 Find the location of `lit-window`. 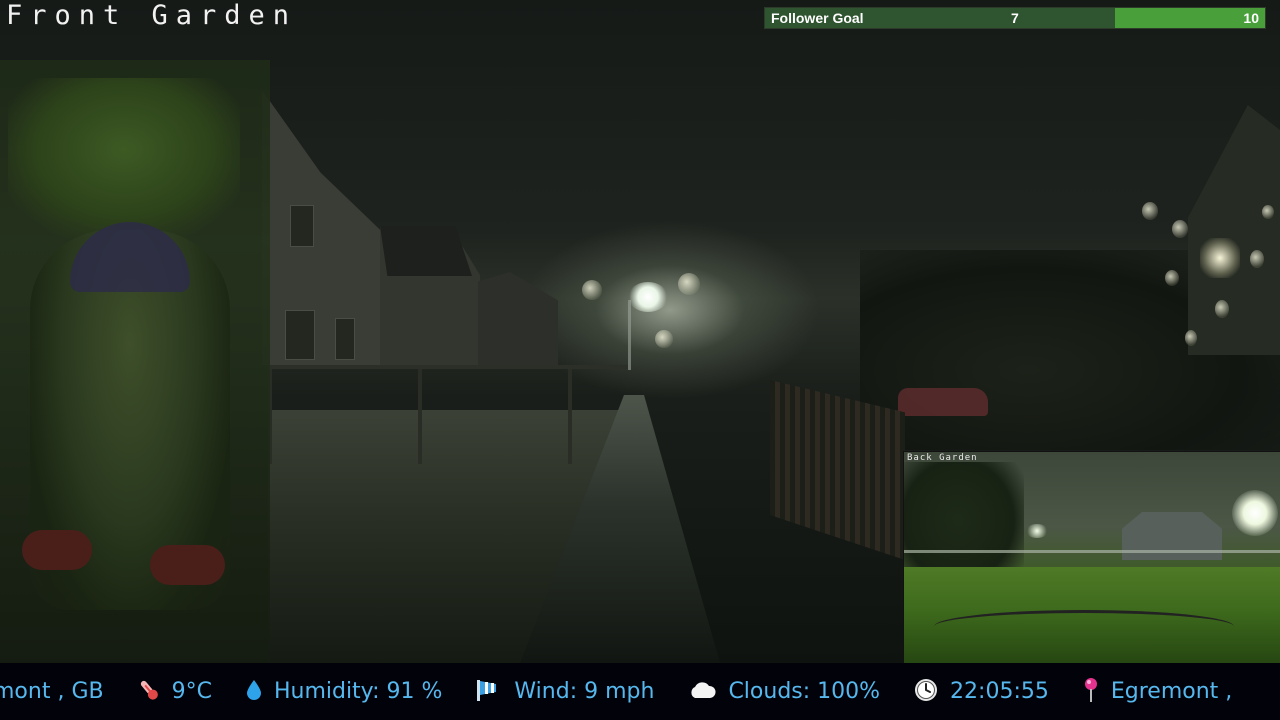

lit-window is located at coordinates (1220, 258).